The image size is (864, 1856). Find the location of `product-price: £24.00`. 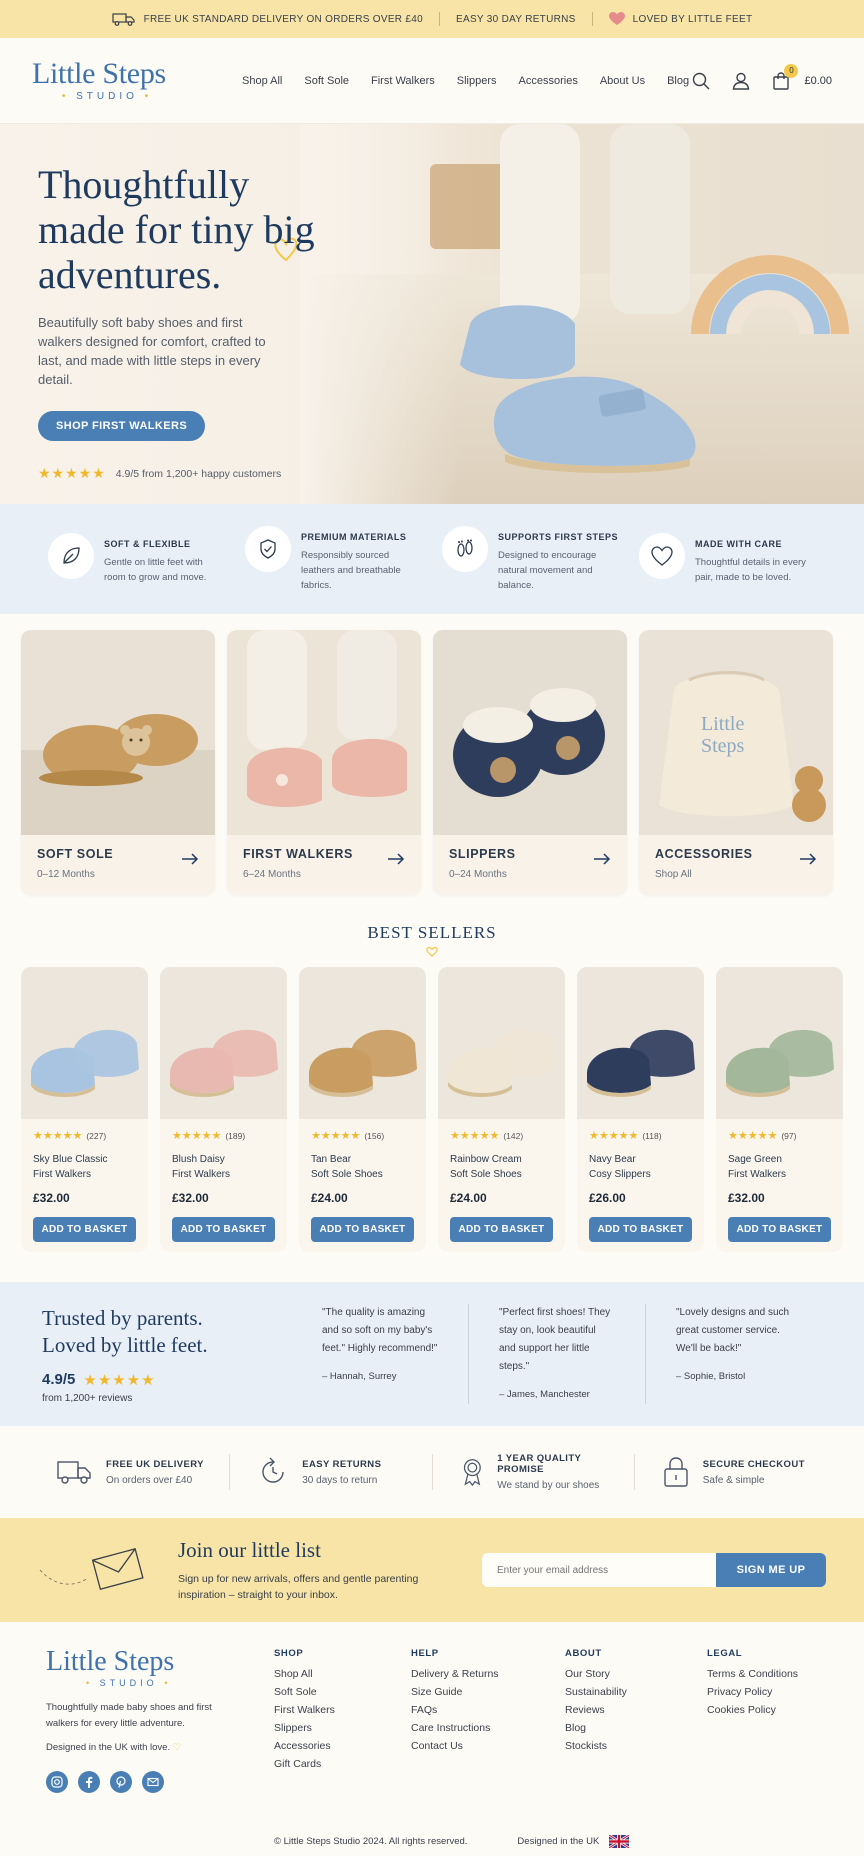

product-price: £24.00 is located at coordinates (468, 1198).